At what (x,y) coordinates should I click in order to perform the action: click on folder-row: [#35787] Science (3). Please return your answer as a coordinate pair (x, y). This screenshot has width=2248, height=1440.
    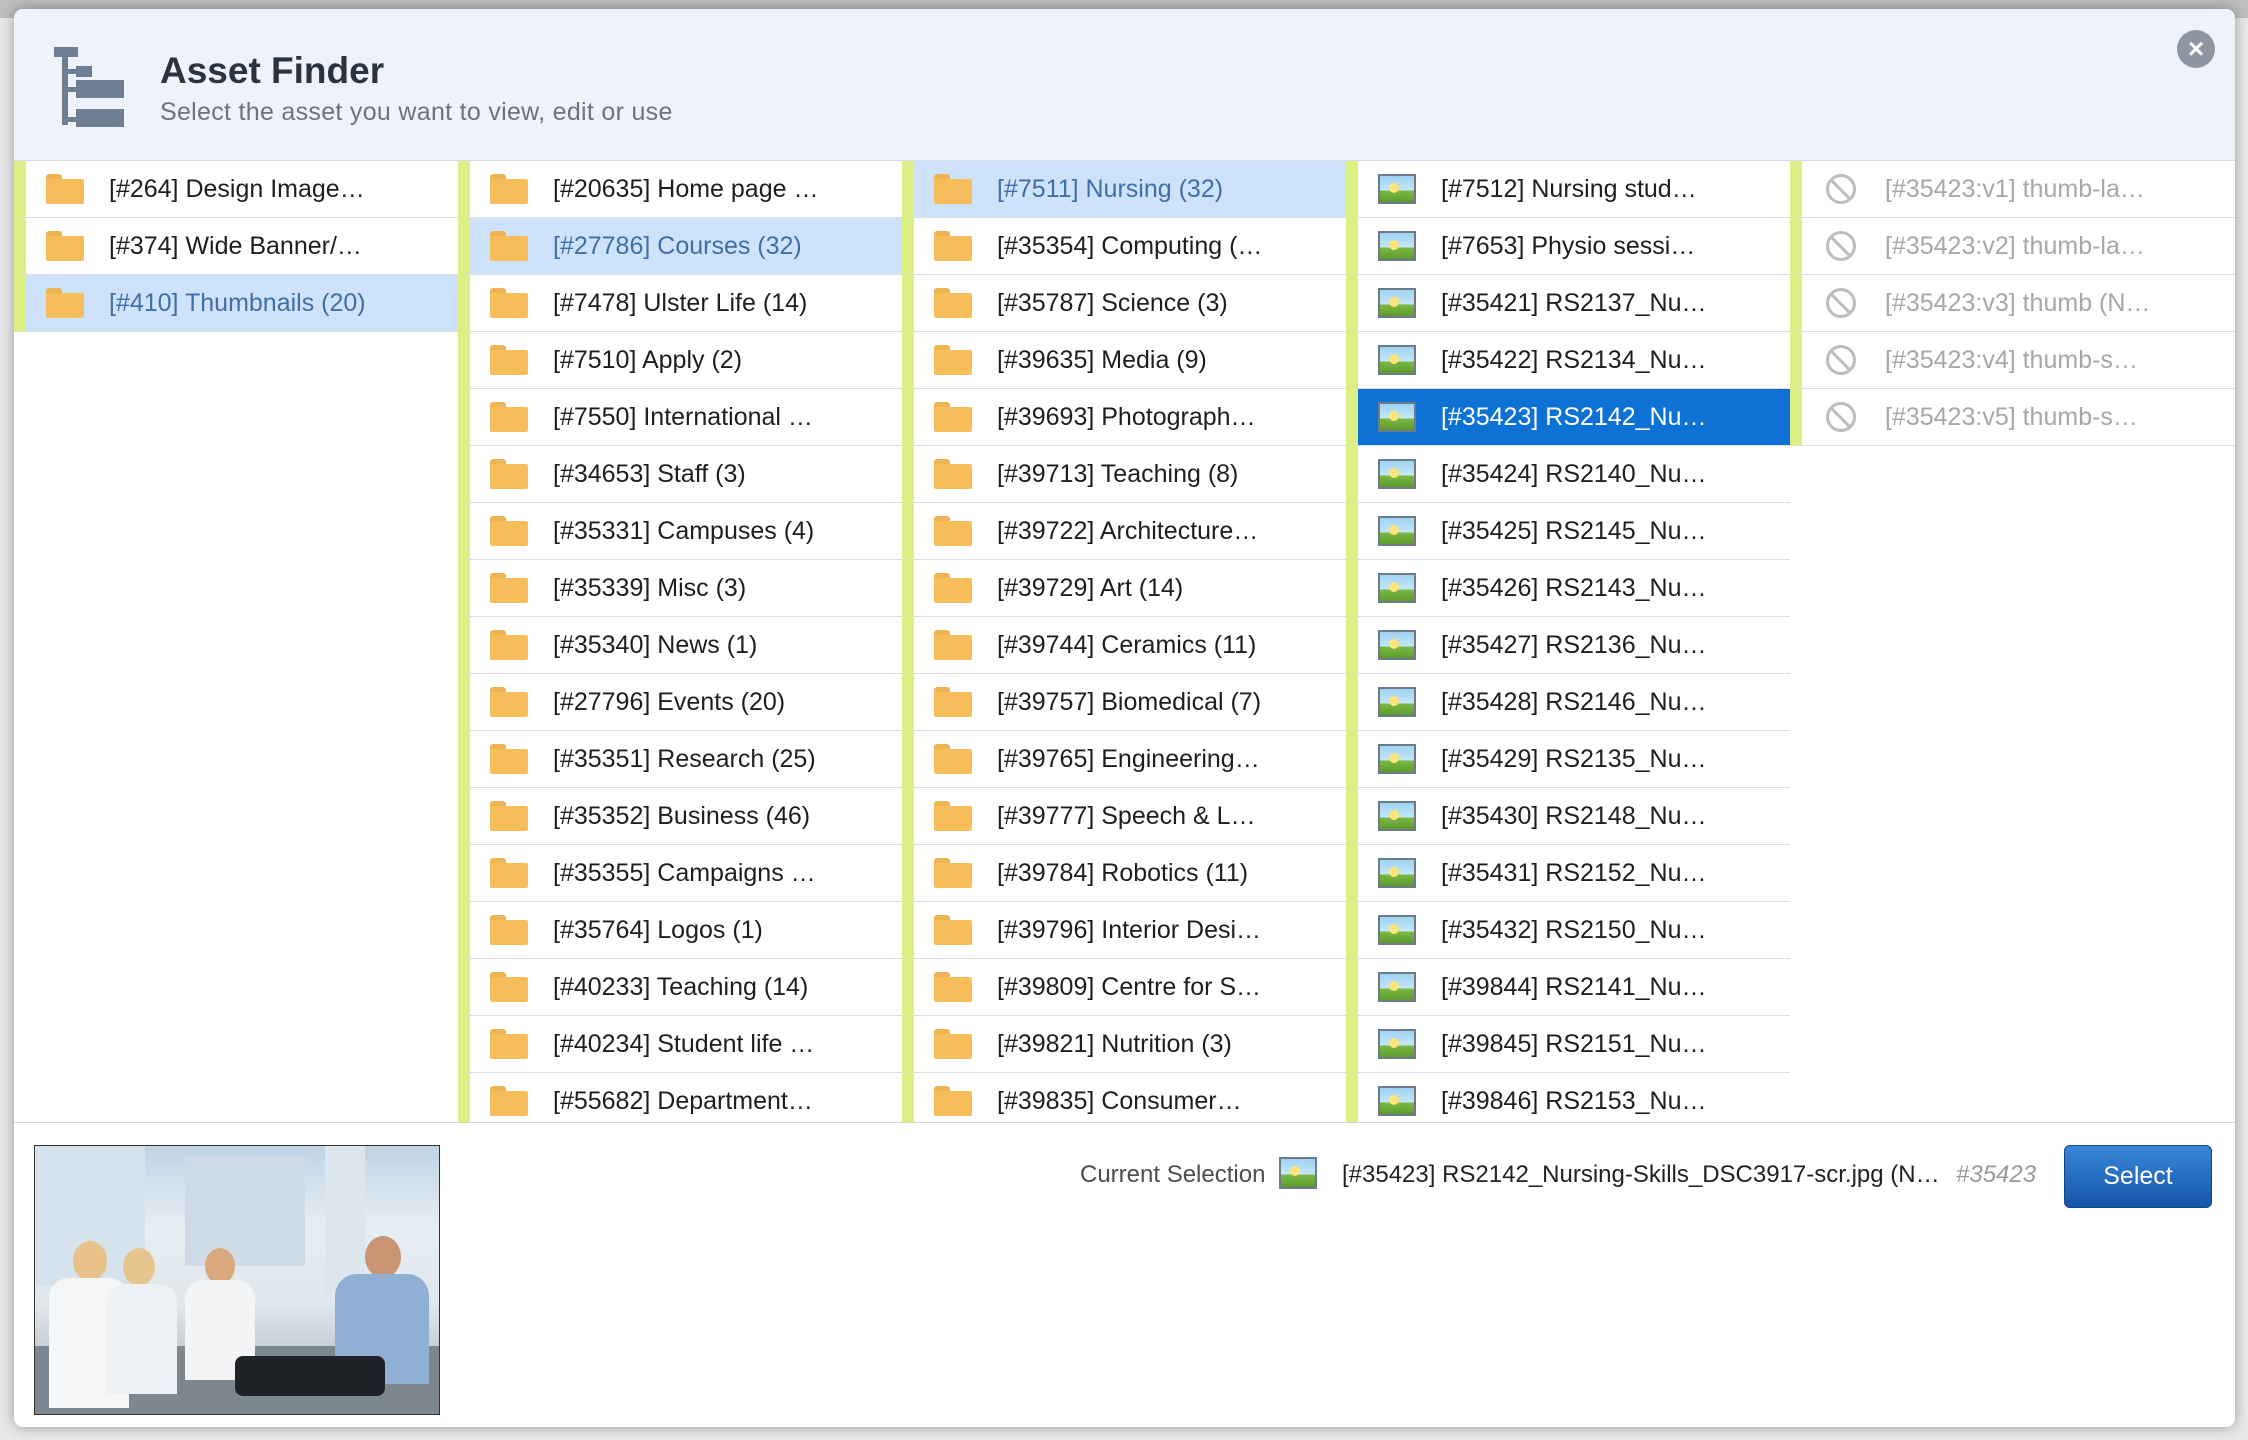
    Looking at the image, I should click on (1124, 303).